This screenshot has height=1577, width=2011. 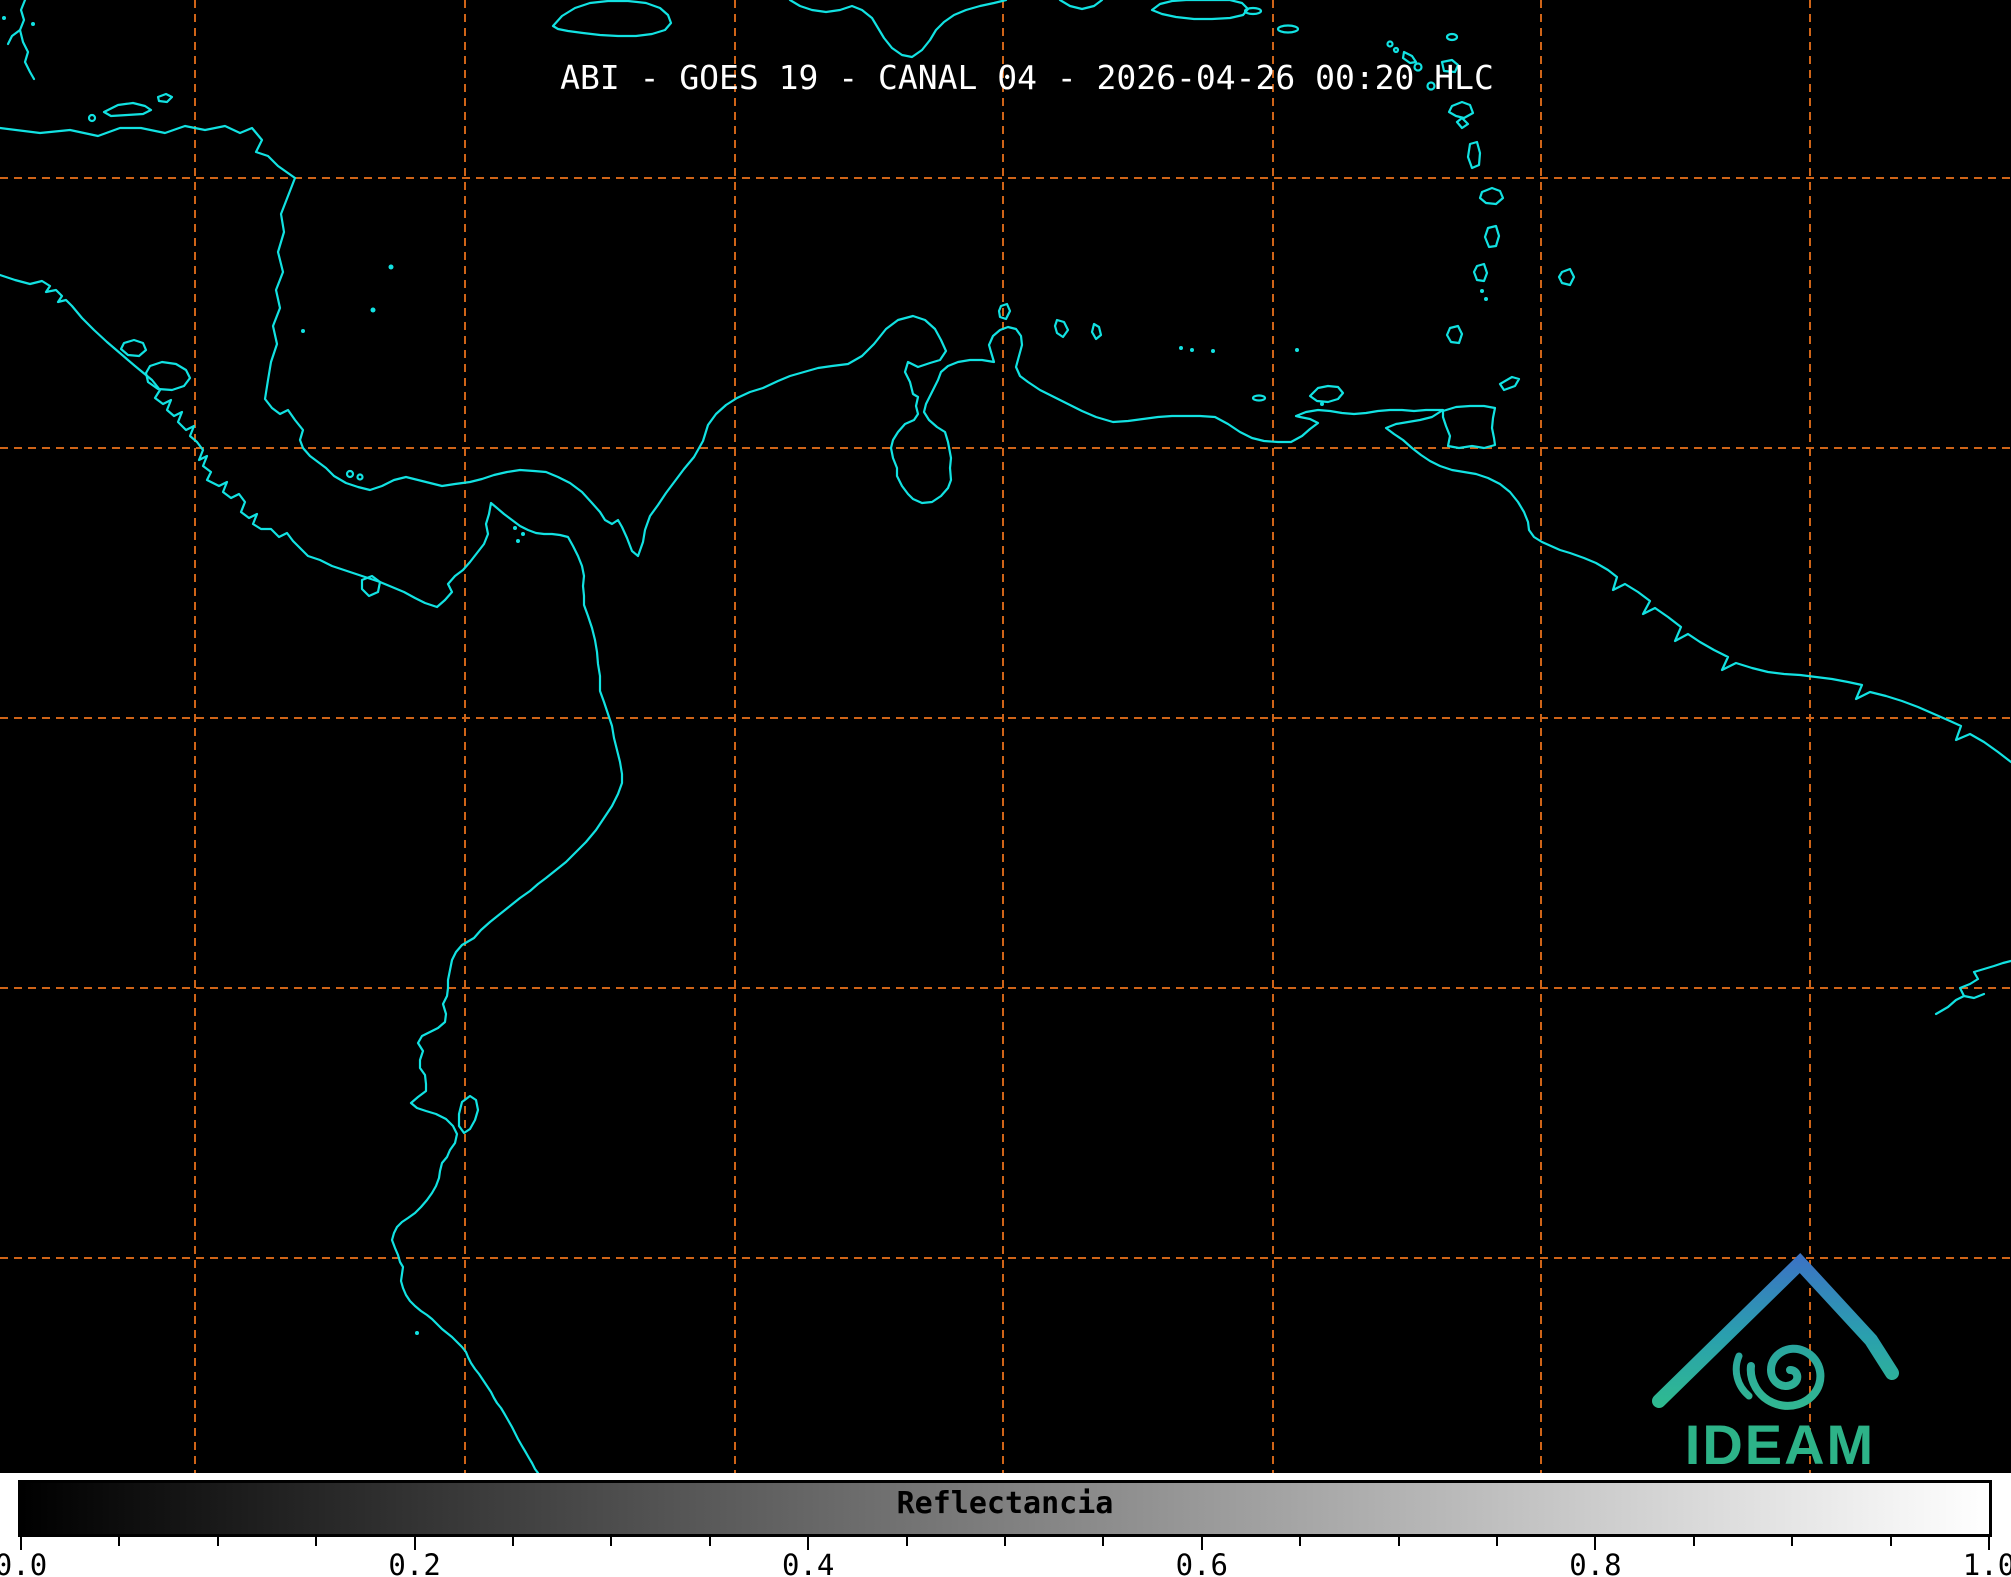 What do you see at coordinates (1491, 196) in the screenshot?
I see `island-martinique` at bounding box center [1491, 196].